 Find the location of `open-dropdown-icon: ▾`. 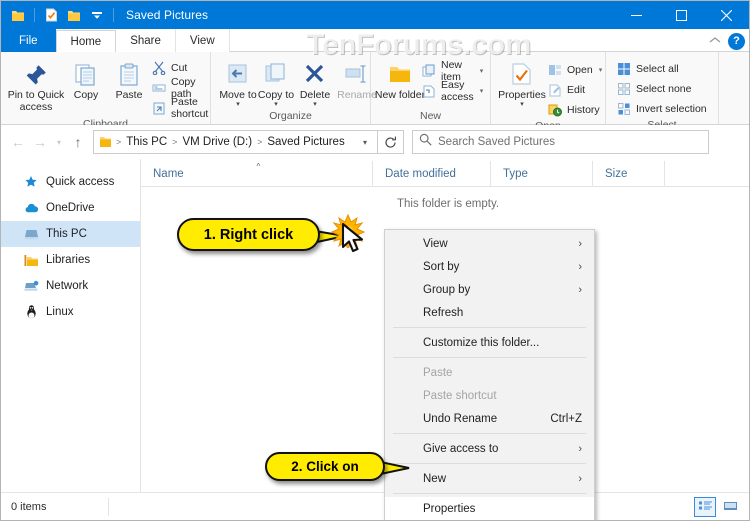

open-dropdown-icon: ▾ is located at coordinates (601, 70).